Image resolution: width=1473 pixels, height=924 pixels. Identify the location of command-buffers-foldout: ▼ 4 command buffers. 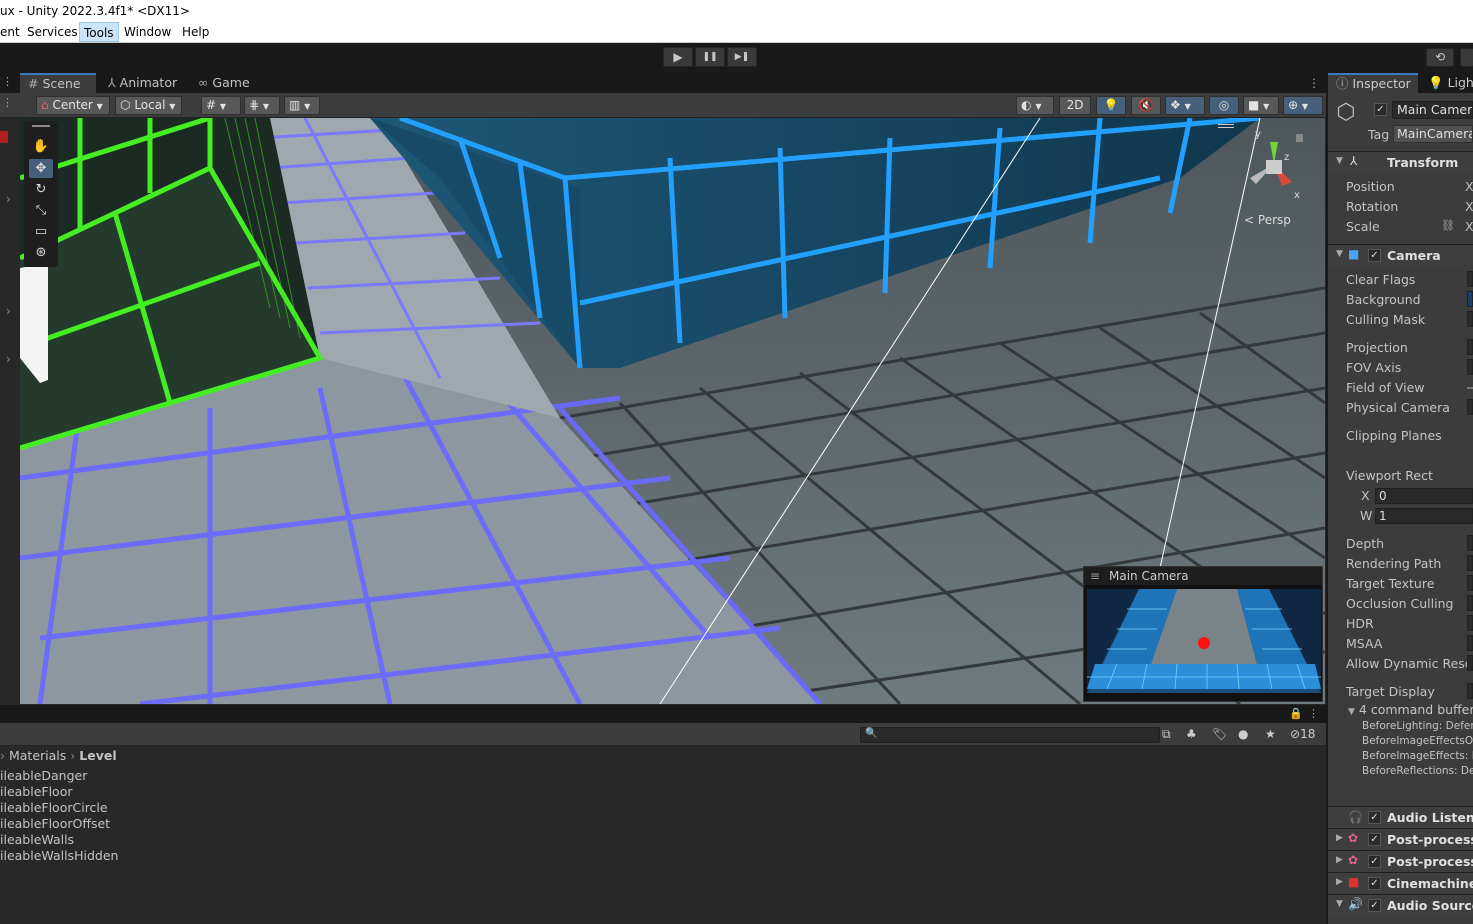
(1410, 709).